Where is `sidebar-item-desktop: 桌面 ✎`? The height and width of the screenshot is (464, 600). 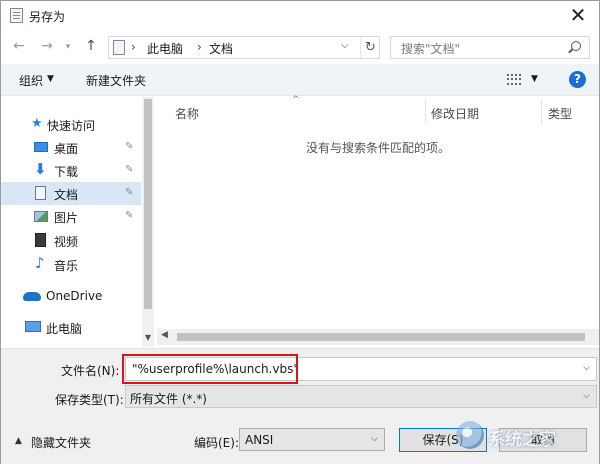
sidebar-item-desktop: 桌面 ✎ is located at coordinates (71, 147).